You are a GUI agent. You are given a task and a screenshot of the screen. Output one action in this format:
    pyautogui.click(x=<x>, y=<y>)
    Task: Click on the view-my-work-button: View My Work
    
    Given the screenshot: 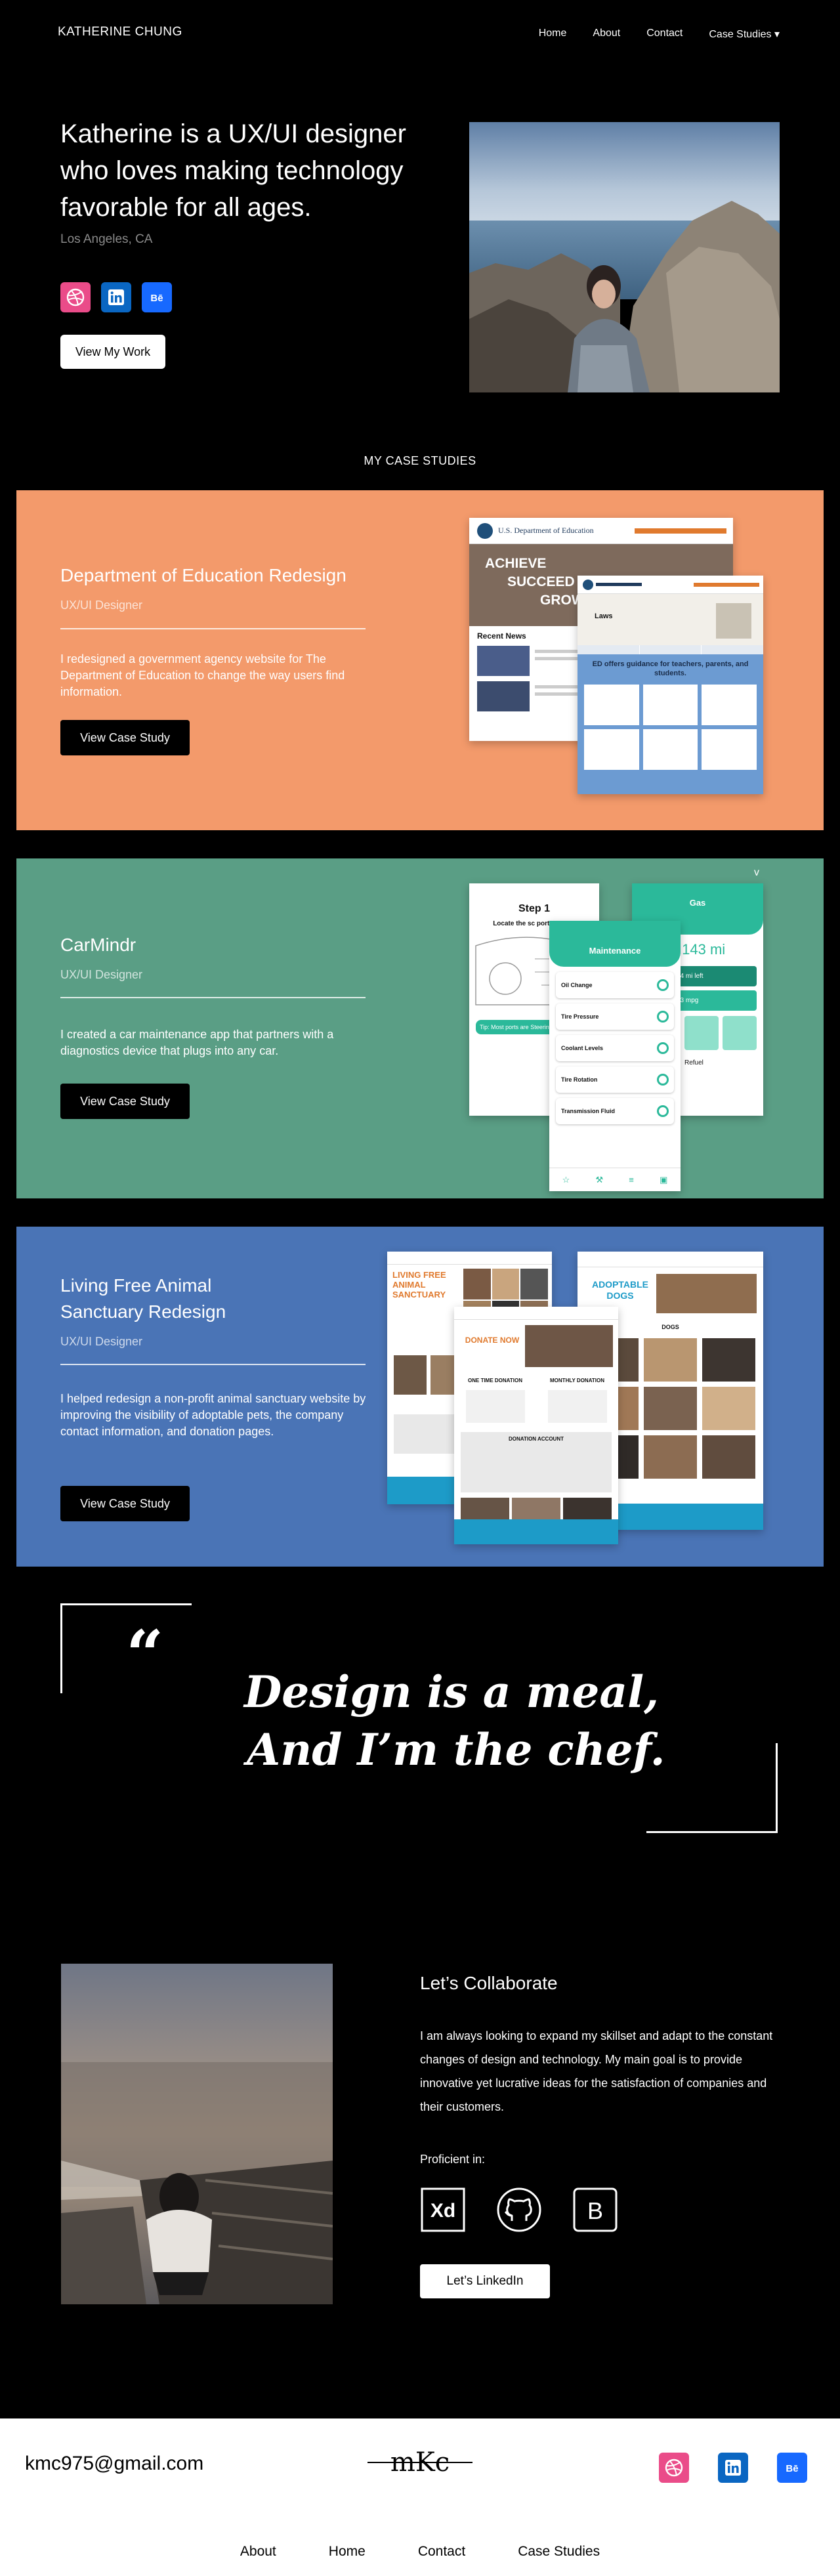 What is the action you would take?
    pyautogui.click(x=112, y=352)
    